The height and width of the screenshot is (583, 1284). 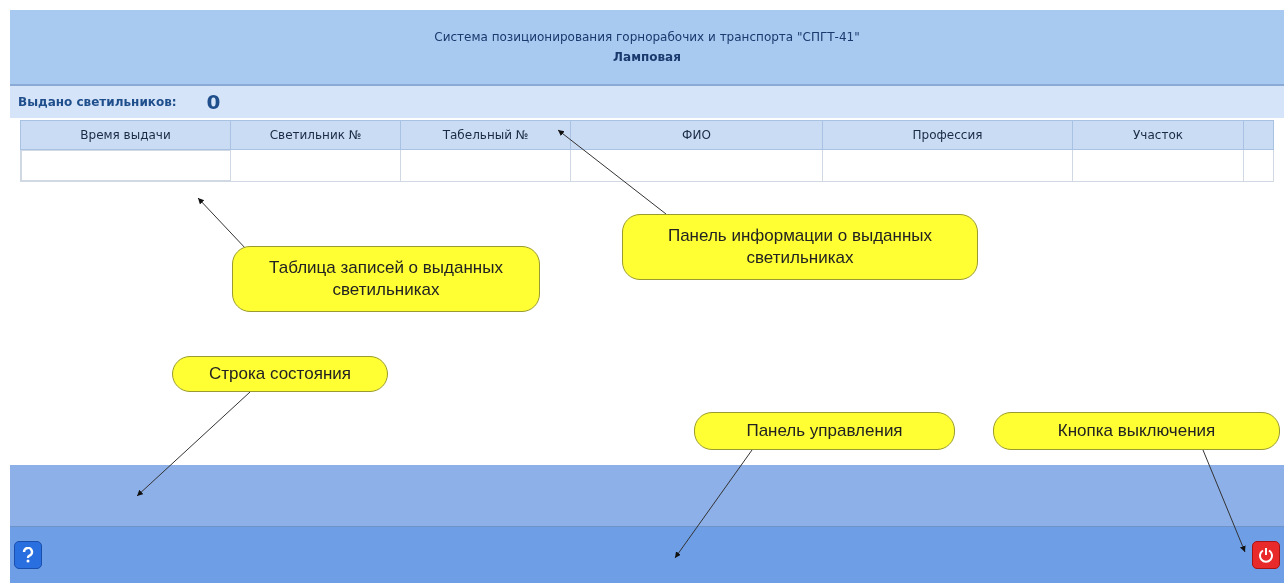 What do you see at coordinates (126, 135) in the screenshot?
I see `column-header: Время выдачи` at bounding box center [126, 135].